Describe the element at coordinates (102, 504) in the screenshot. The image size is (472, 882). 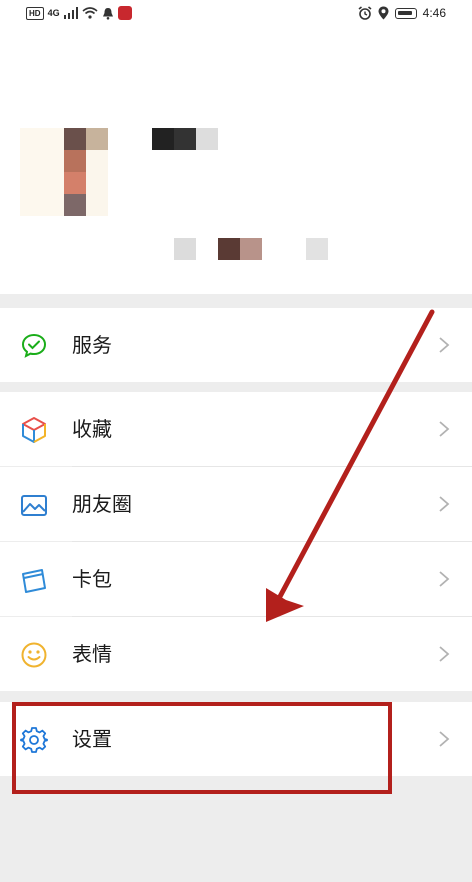
I see `moments-label: 朋友圈` at that location.